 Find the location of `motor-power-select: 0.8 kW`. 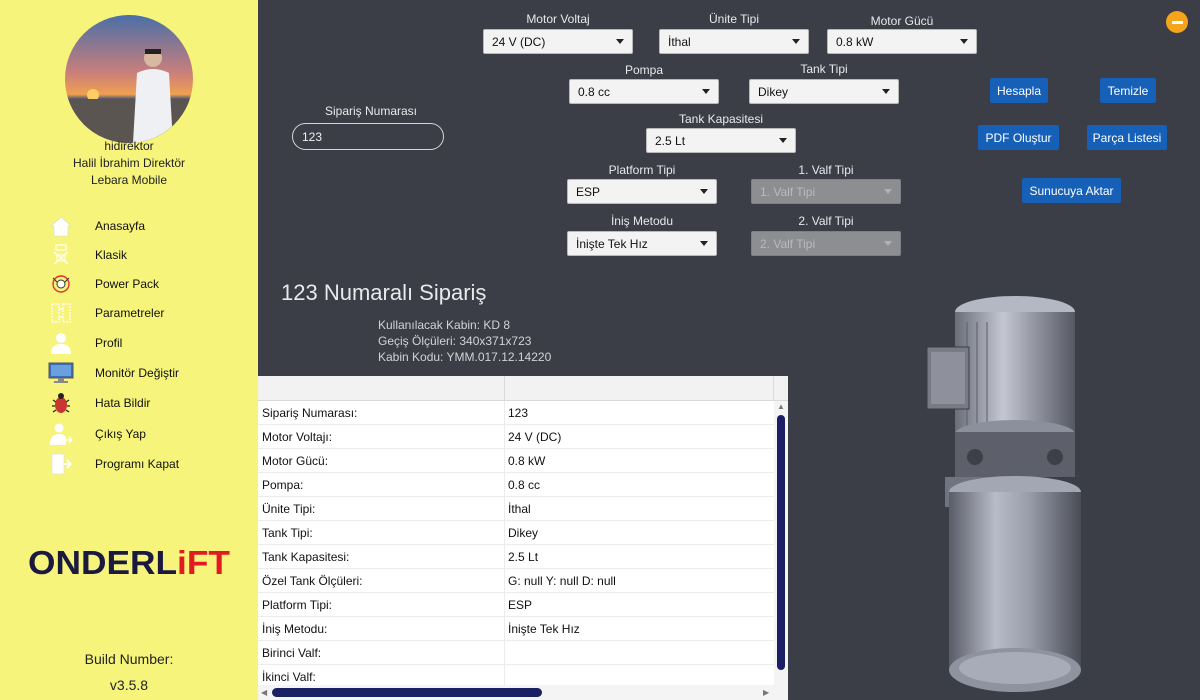

motor-power-select: 0.8 kW is located at coordinates (902, 41).